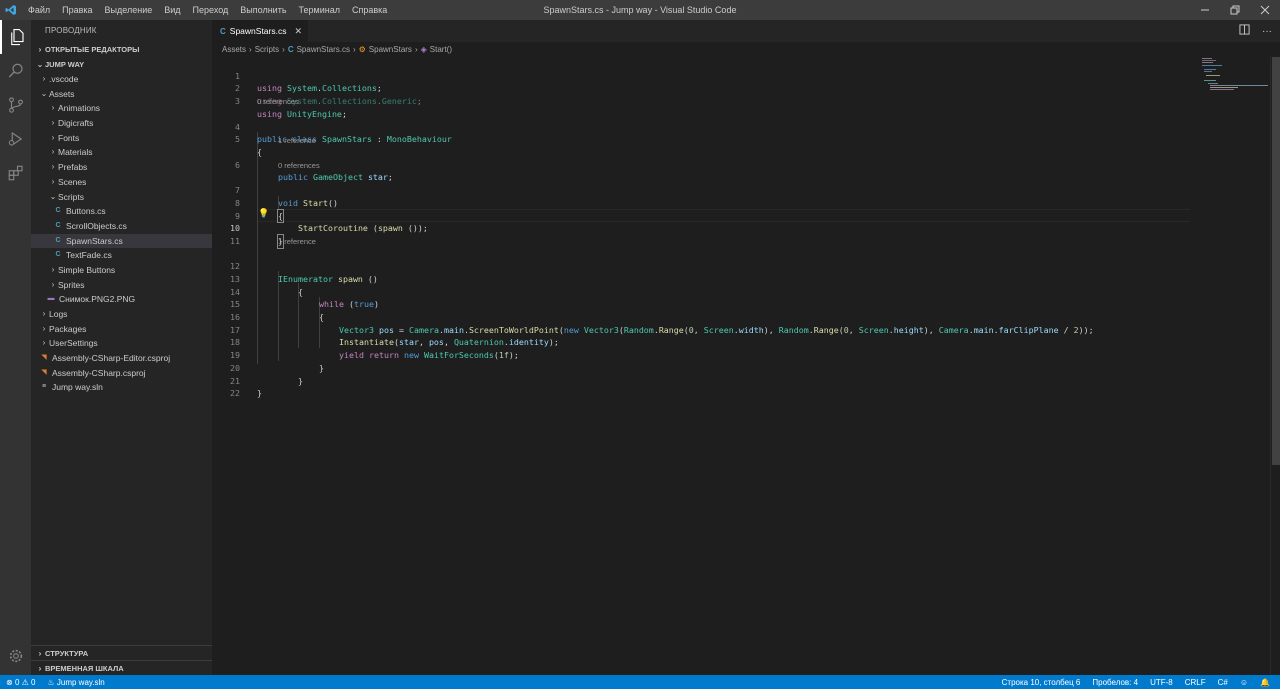 Image resolution: width=1280 pixels, height=689 pixels. Describe the element at coordinates (741, 100) in the screenshot. I see `code-line: 3 using UnityEngine;` at that location.